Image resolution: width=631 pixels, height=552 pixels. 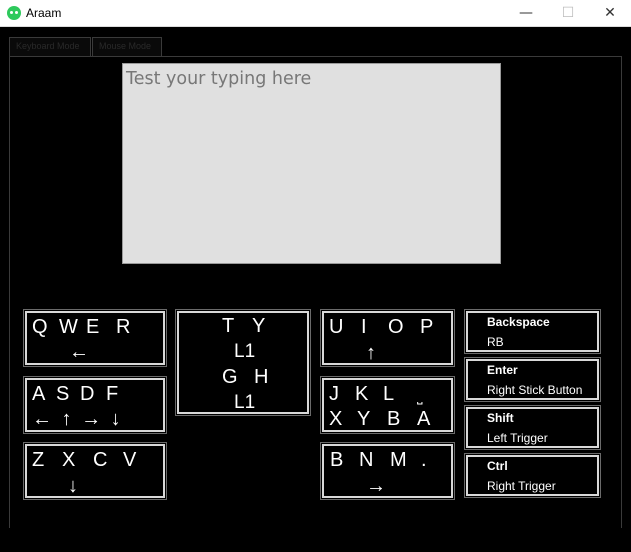 What do you see at coordinates (130, 460) in the screenshot?
I see `key-letter: V` at bounding box center [130, 460].